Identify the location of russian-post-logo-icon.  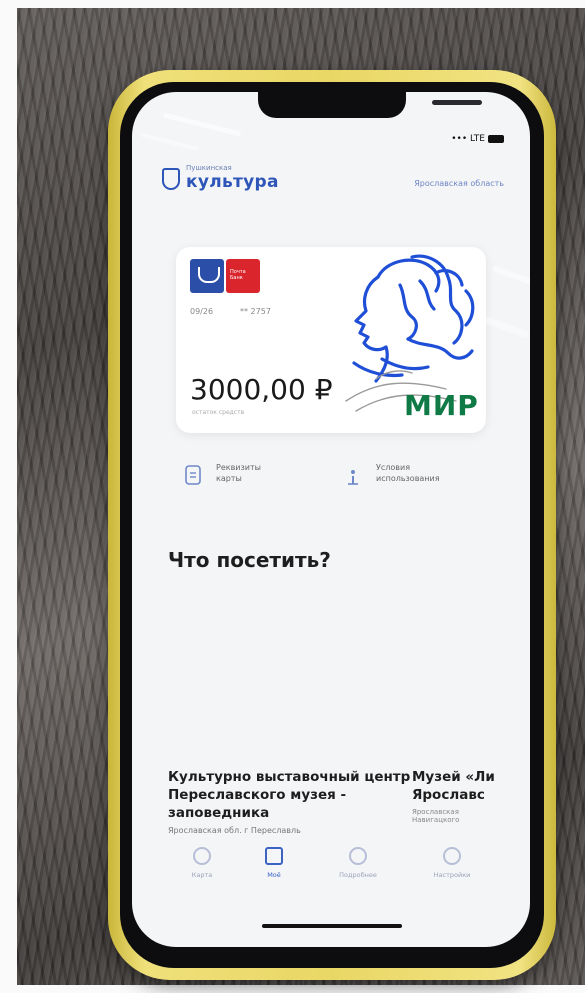
(207, 276).